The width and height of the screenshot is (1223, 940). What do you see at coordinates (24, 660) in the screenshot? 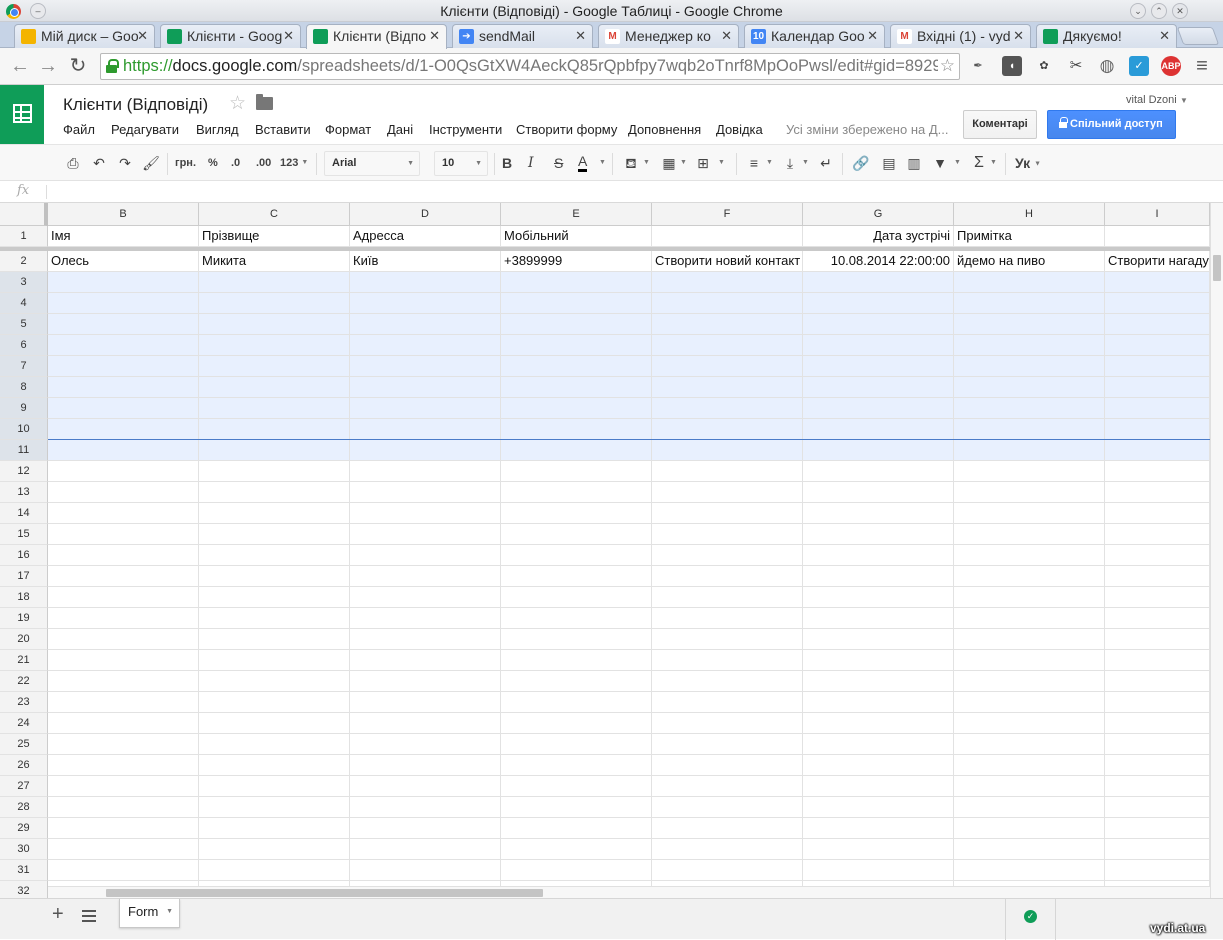
I see `row-header: 21` at bounding box center [24, 660].